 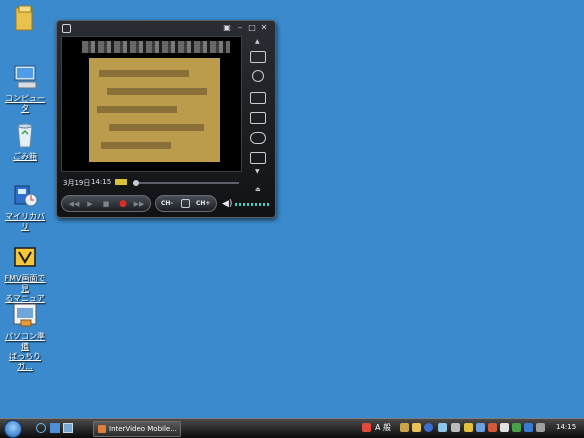 I want to click on ie-quicklaunch-icon, so click(x=41, y=428).